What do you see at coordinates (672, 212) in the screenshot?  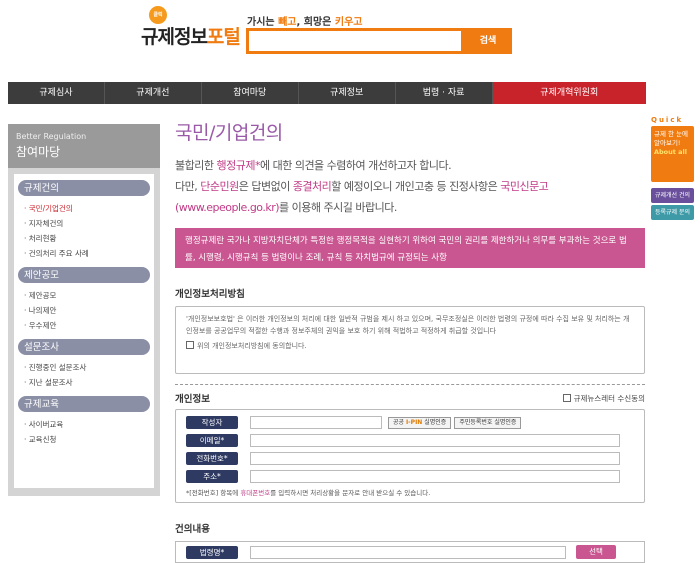 I see `quick-registered-regulation-inquiry: 등록규제 문의` at bounding box center [672, 212].